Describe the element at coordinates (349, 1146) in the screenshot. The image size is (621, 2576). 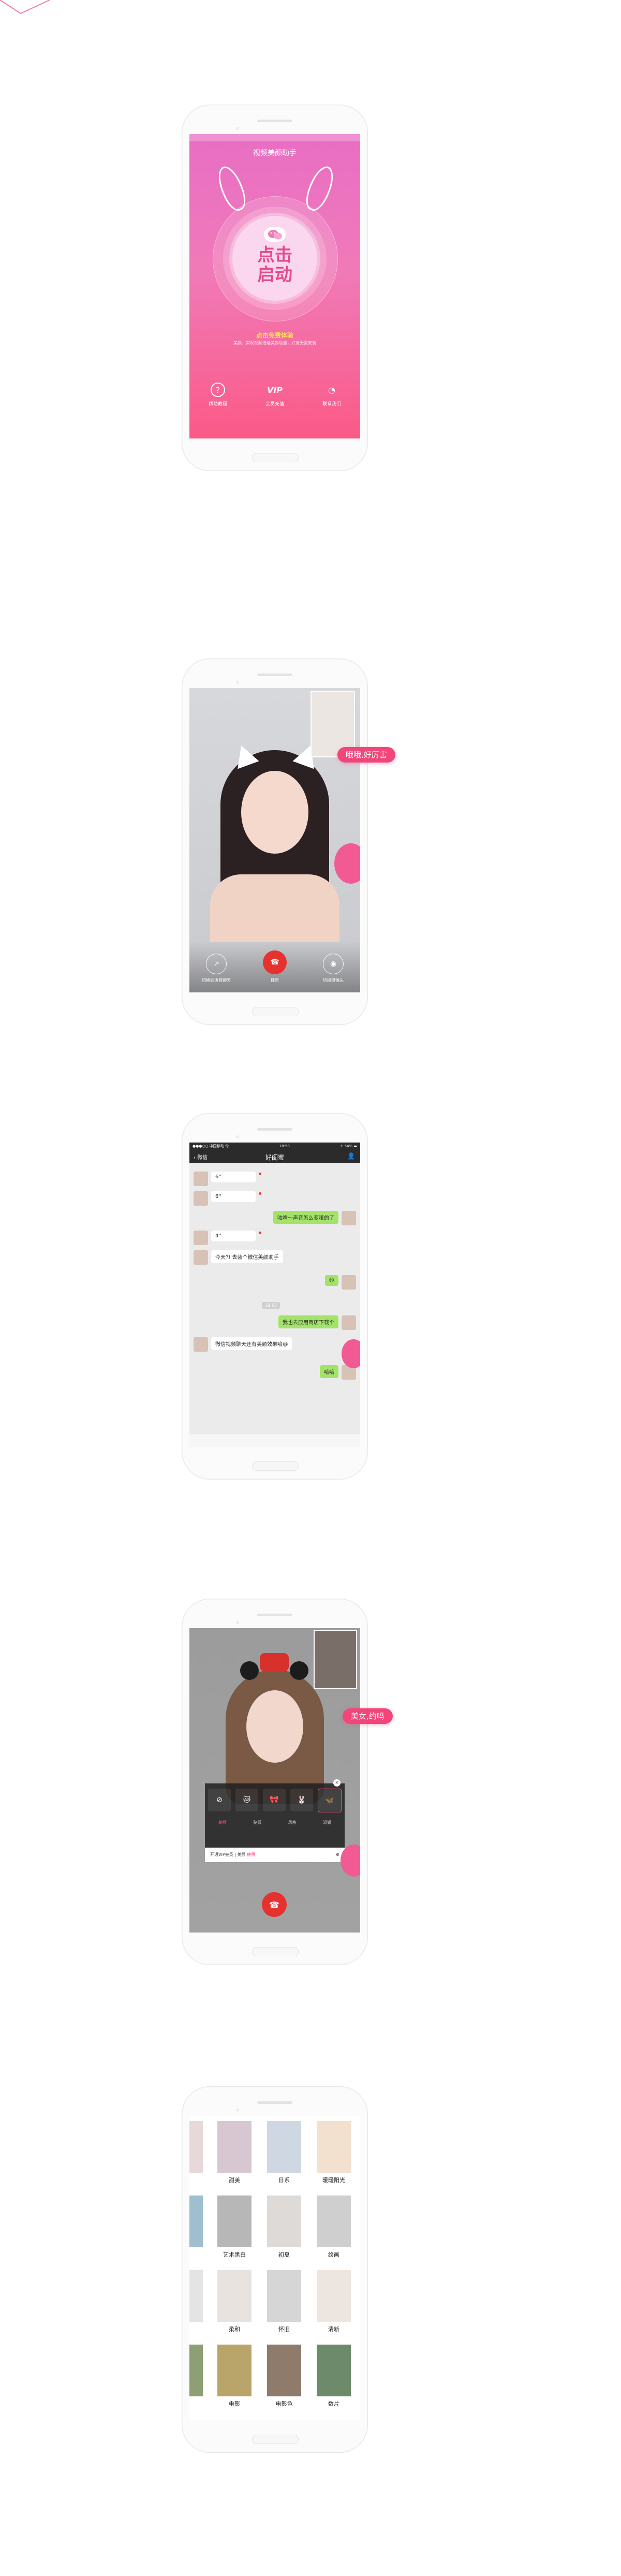
I see `battery-indicator: ✈ 54% ▬` at that location.